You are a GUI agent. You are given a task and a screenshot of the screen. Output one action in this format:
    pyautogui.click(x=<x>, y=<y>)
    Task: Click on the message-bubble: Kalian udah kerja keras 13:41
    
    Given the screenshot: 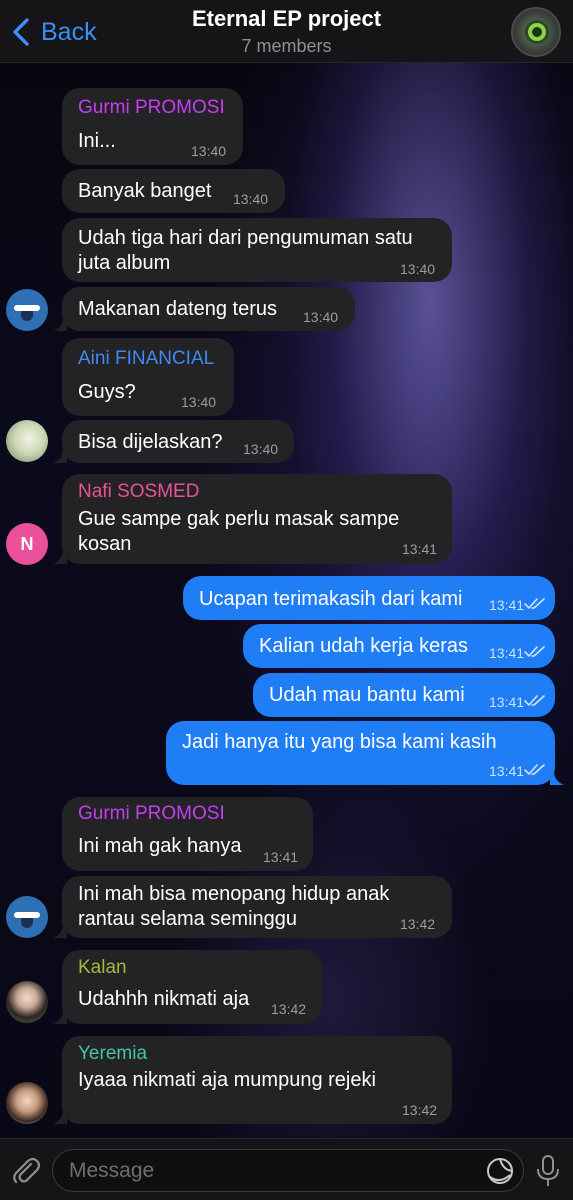 What is the action you would take?
    pyautogui.click(x=399, y=646)
    